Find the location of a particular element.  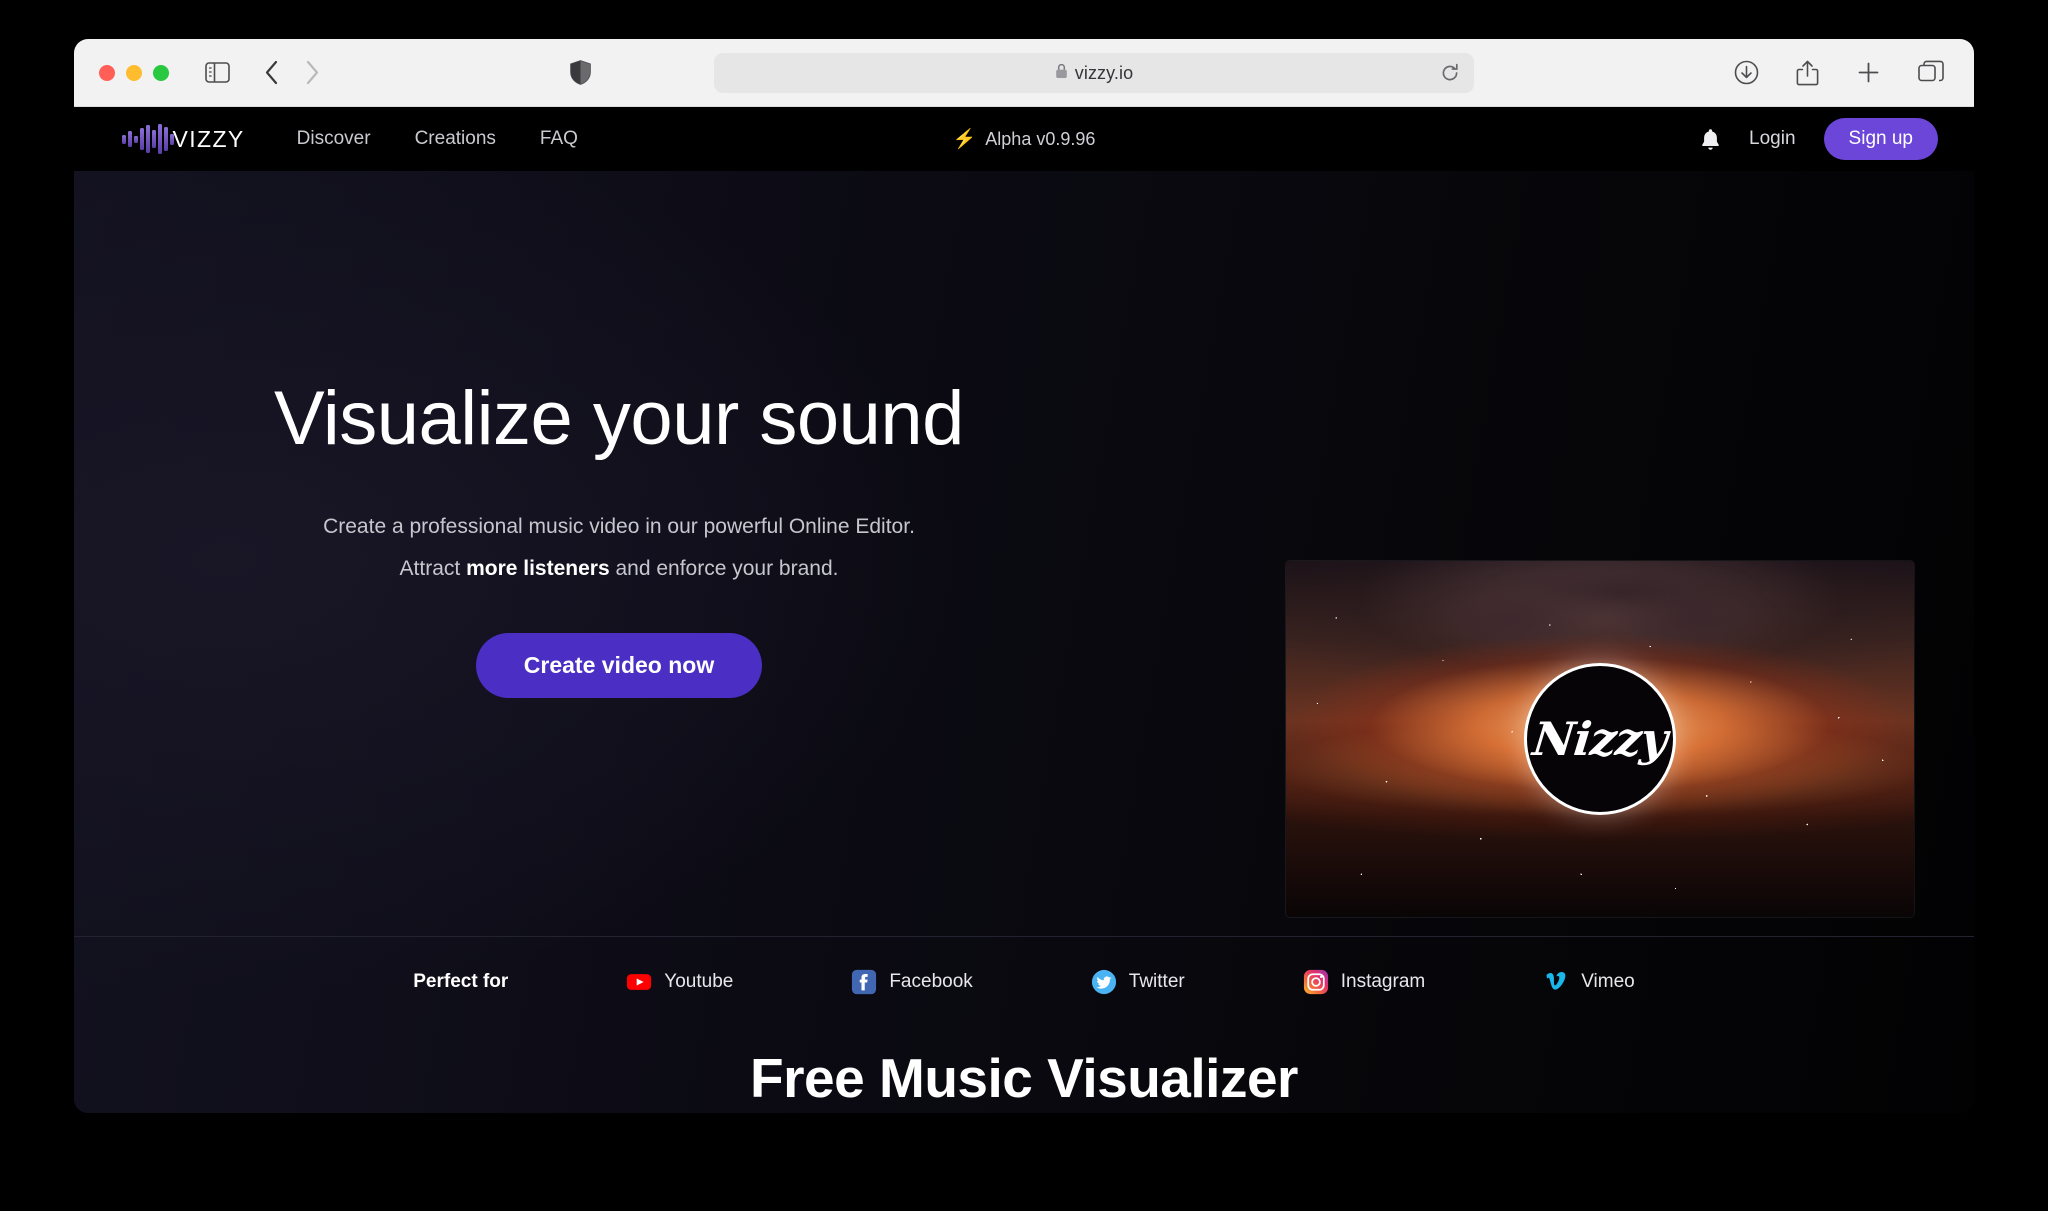

close-window-button is located at coordinates (107, 72).